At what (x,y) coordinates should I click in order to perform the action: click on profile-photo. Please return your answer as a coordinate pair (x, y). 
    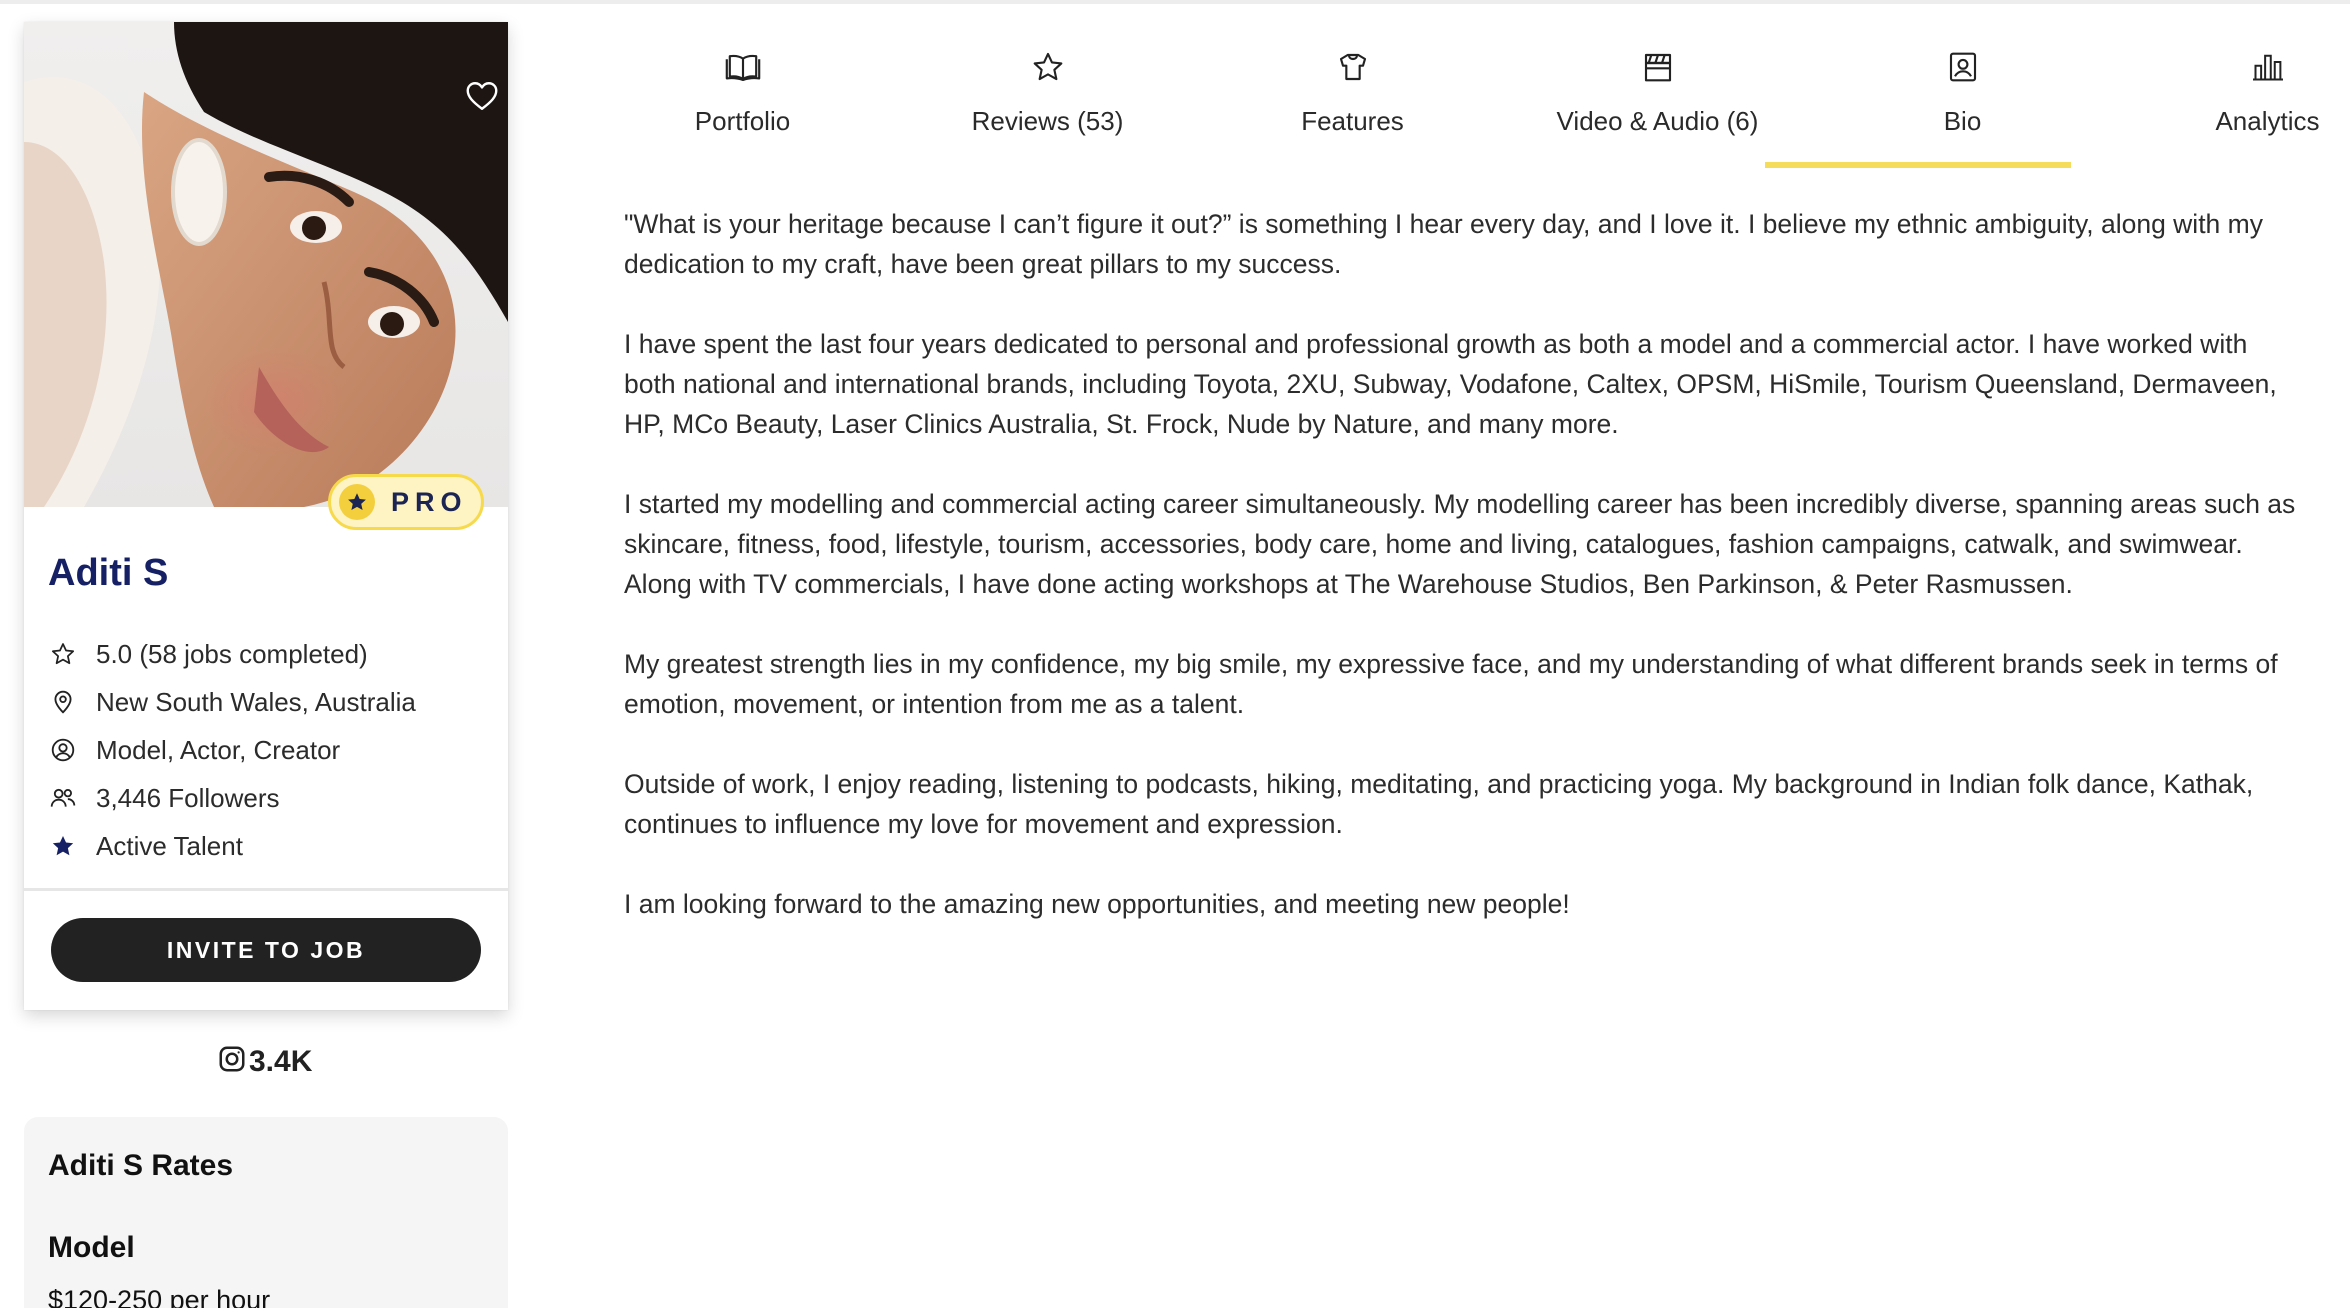
    Looking at the image, I should click on (266, 264).